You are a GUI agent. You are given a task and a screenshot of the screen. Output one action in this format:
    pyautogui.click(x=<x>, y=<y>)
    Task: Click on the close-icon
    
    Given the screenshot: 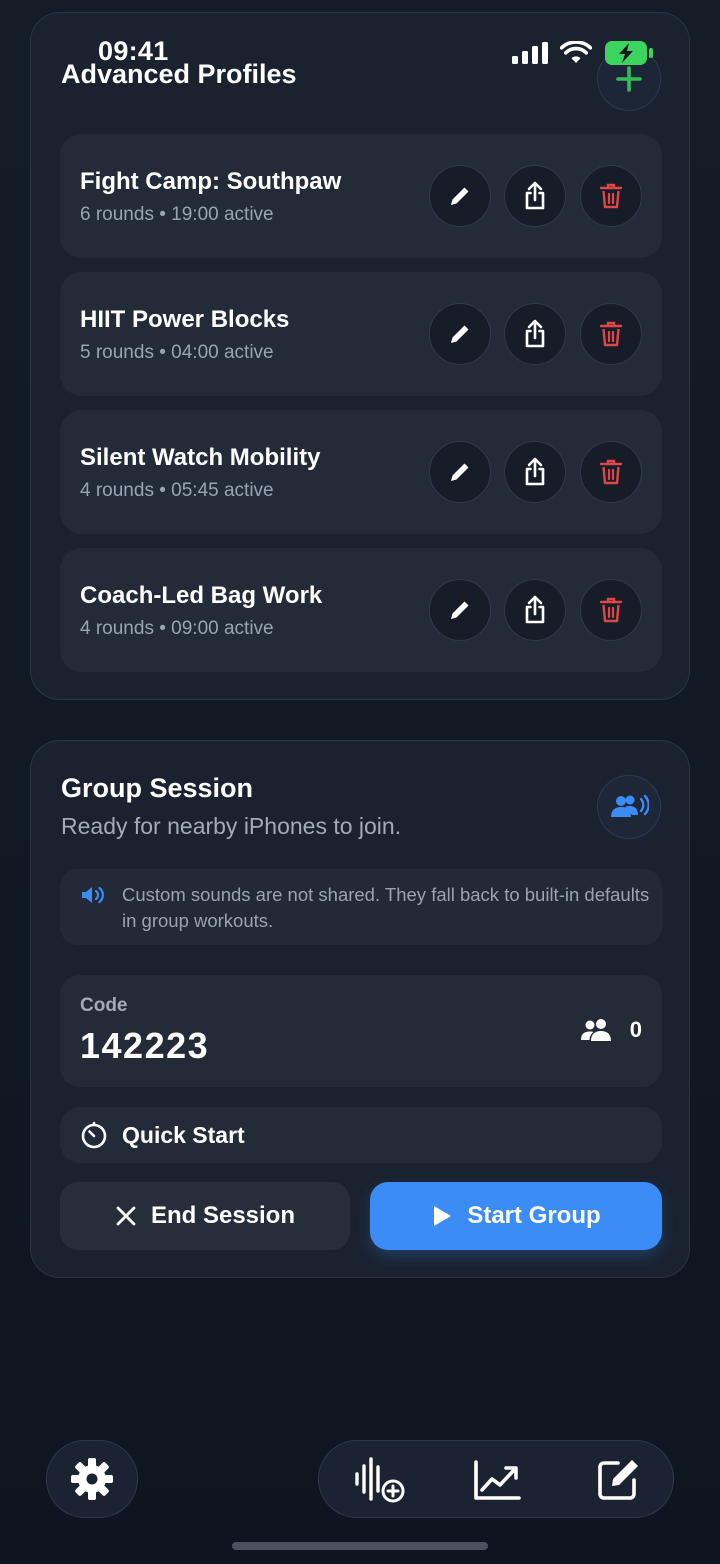 What is the action you would take?
    pyautogui.click(x=126, y=1216)
    